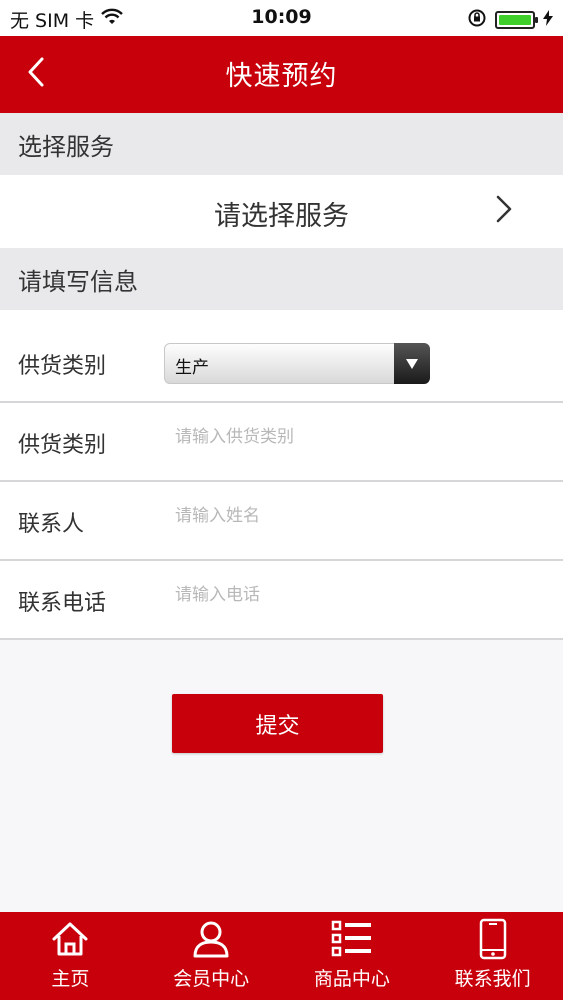  What do you see at coordinates (277, 723) in the screenshot?
I see `submit-button: 提交` at bounding box center [277, 723].